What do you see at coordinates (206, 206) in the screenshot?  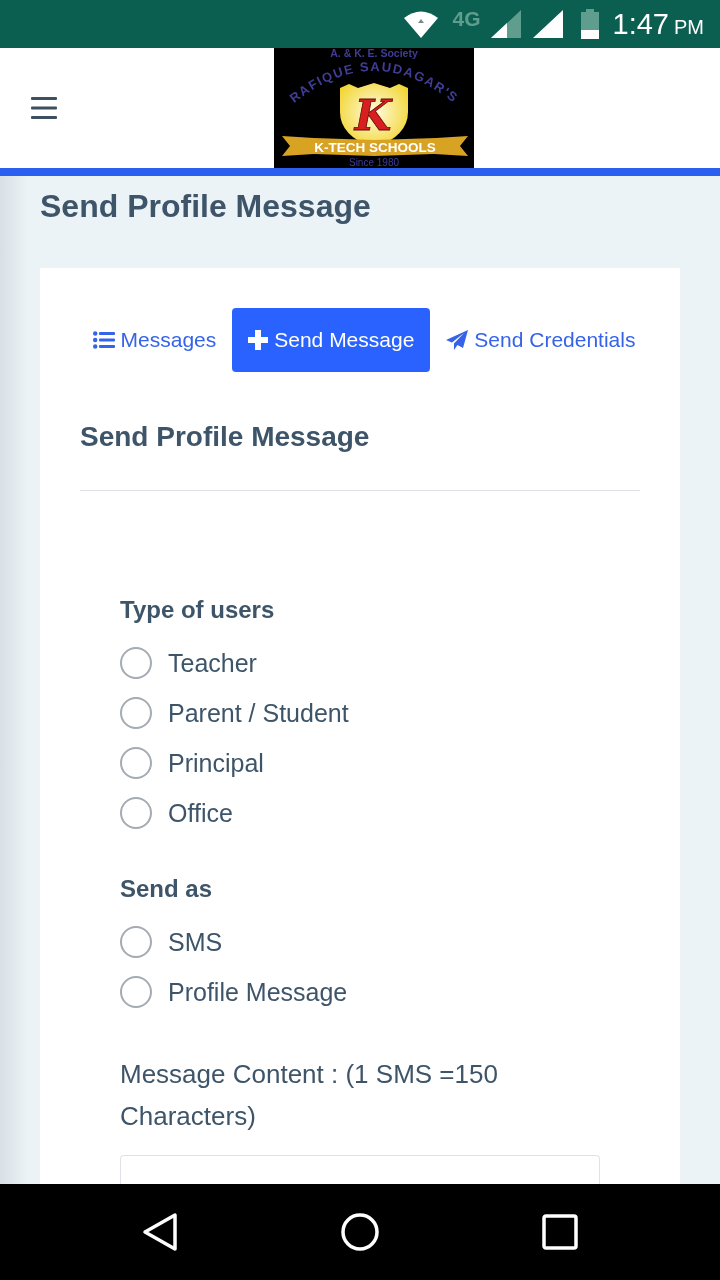 I see `page-title: Send Profile Message` at bounding box center [206, 206].